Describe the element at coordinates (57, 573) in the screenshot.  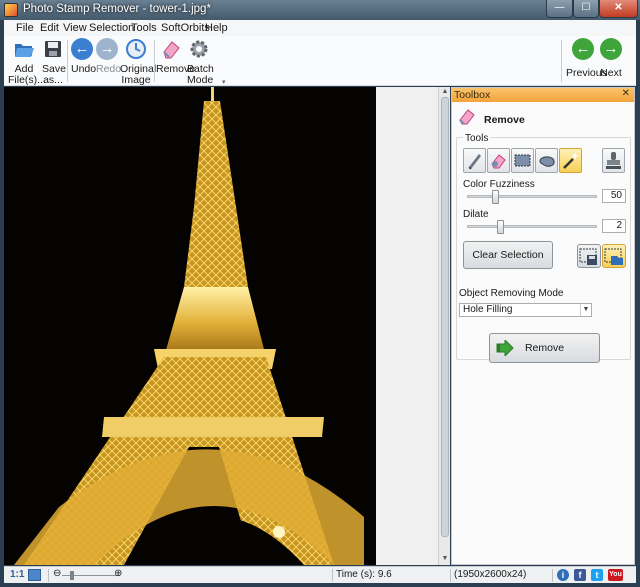
I see `zoom-out-icon: ⊖` at that location.